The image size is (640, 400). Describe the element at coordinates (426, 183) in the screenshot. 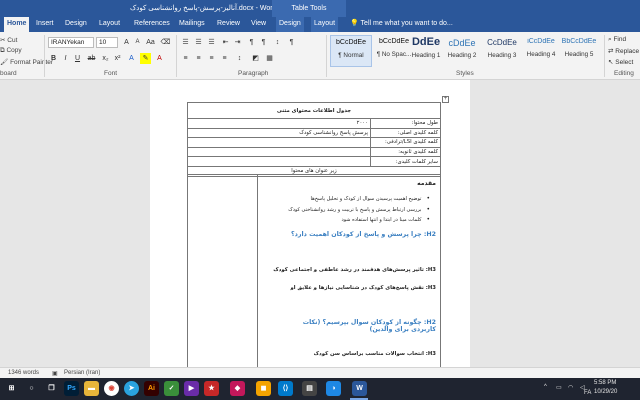

I see `intro-heading: مقدمه` at that location.